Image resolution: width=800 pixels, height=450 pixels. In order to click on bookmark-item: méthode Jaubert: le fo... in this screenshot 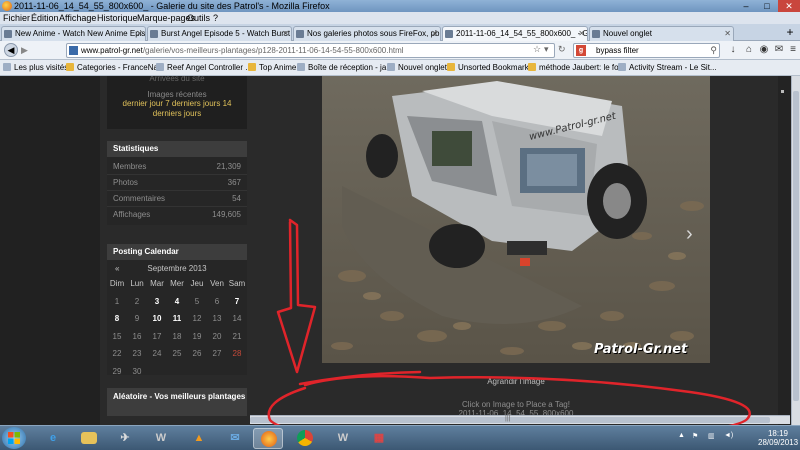, I will do `click(576, 67)`.